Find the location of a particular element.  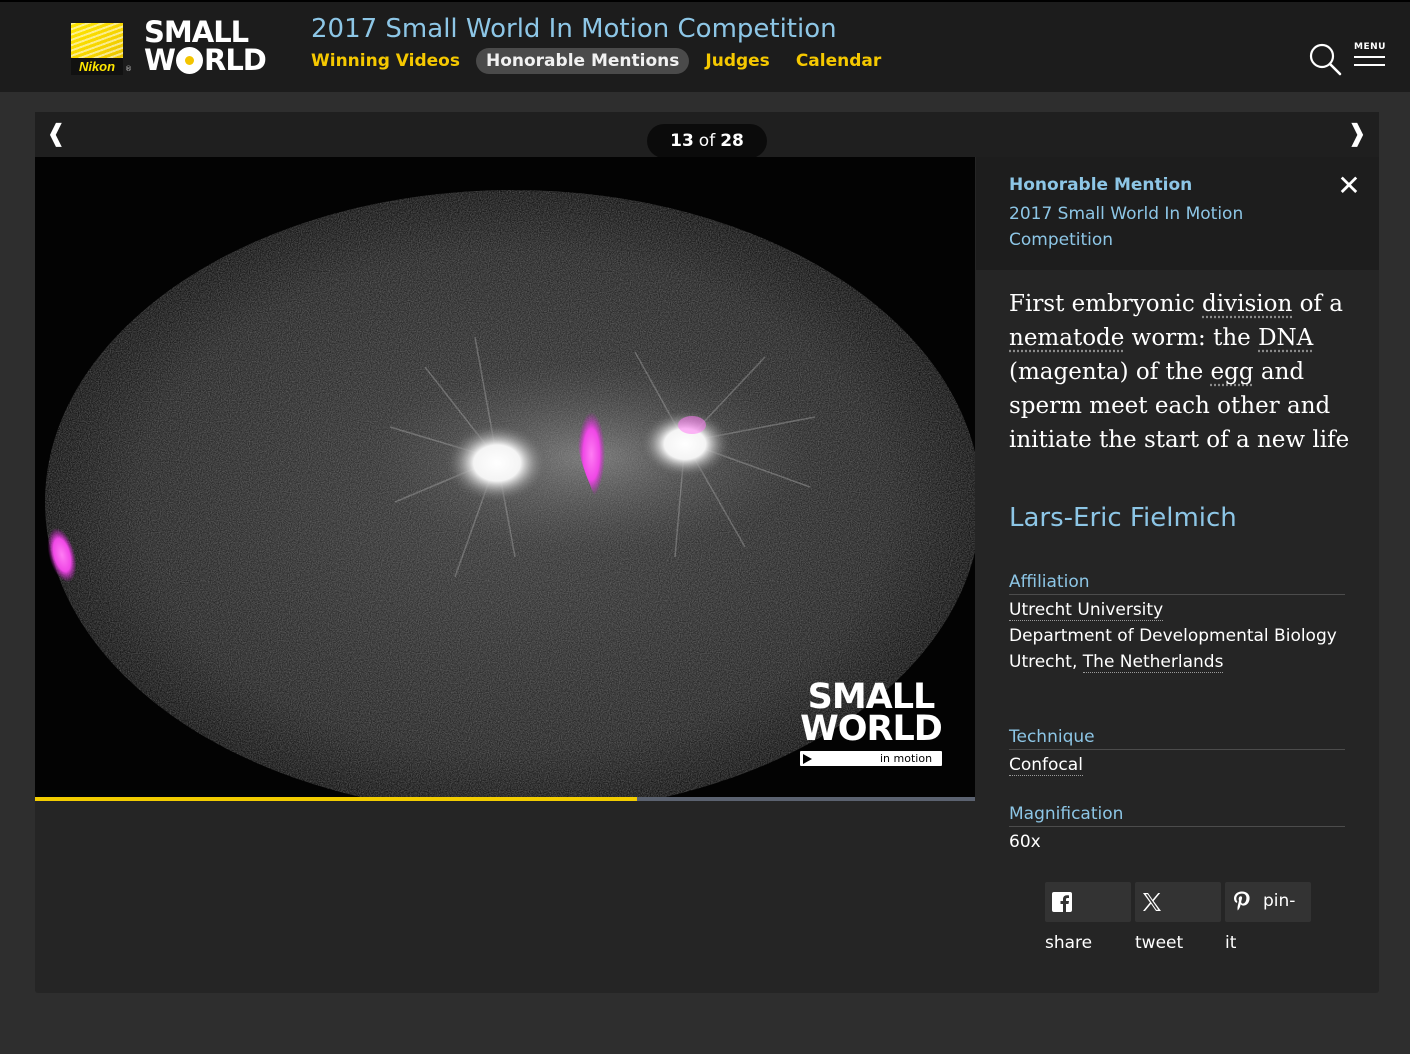

watermark-tagline: in motion is located at coordinates (906, 758).